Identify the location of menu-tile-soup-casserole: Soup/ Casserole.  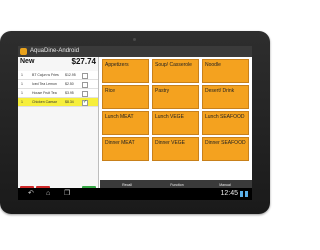
(175, 71).